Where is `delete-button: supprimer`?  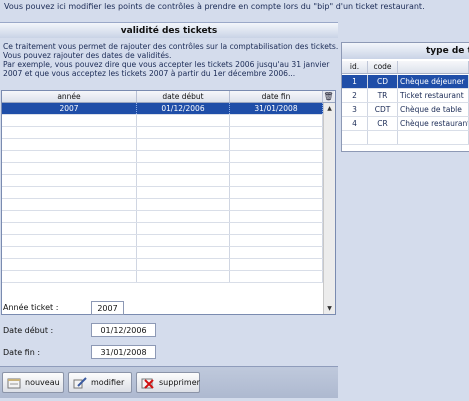
delete-button: supprimer is located at coordinates (168, 382).